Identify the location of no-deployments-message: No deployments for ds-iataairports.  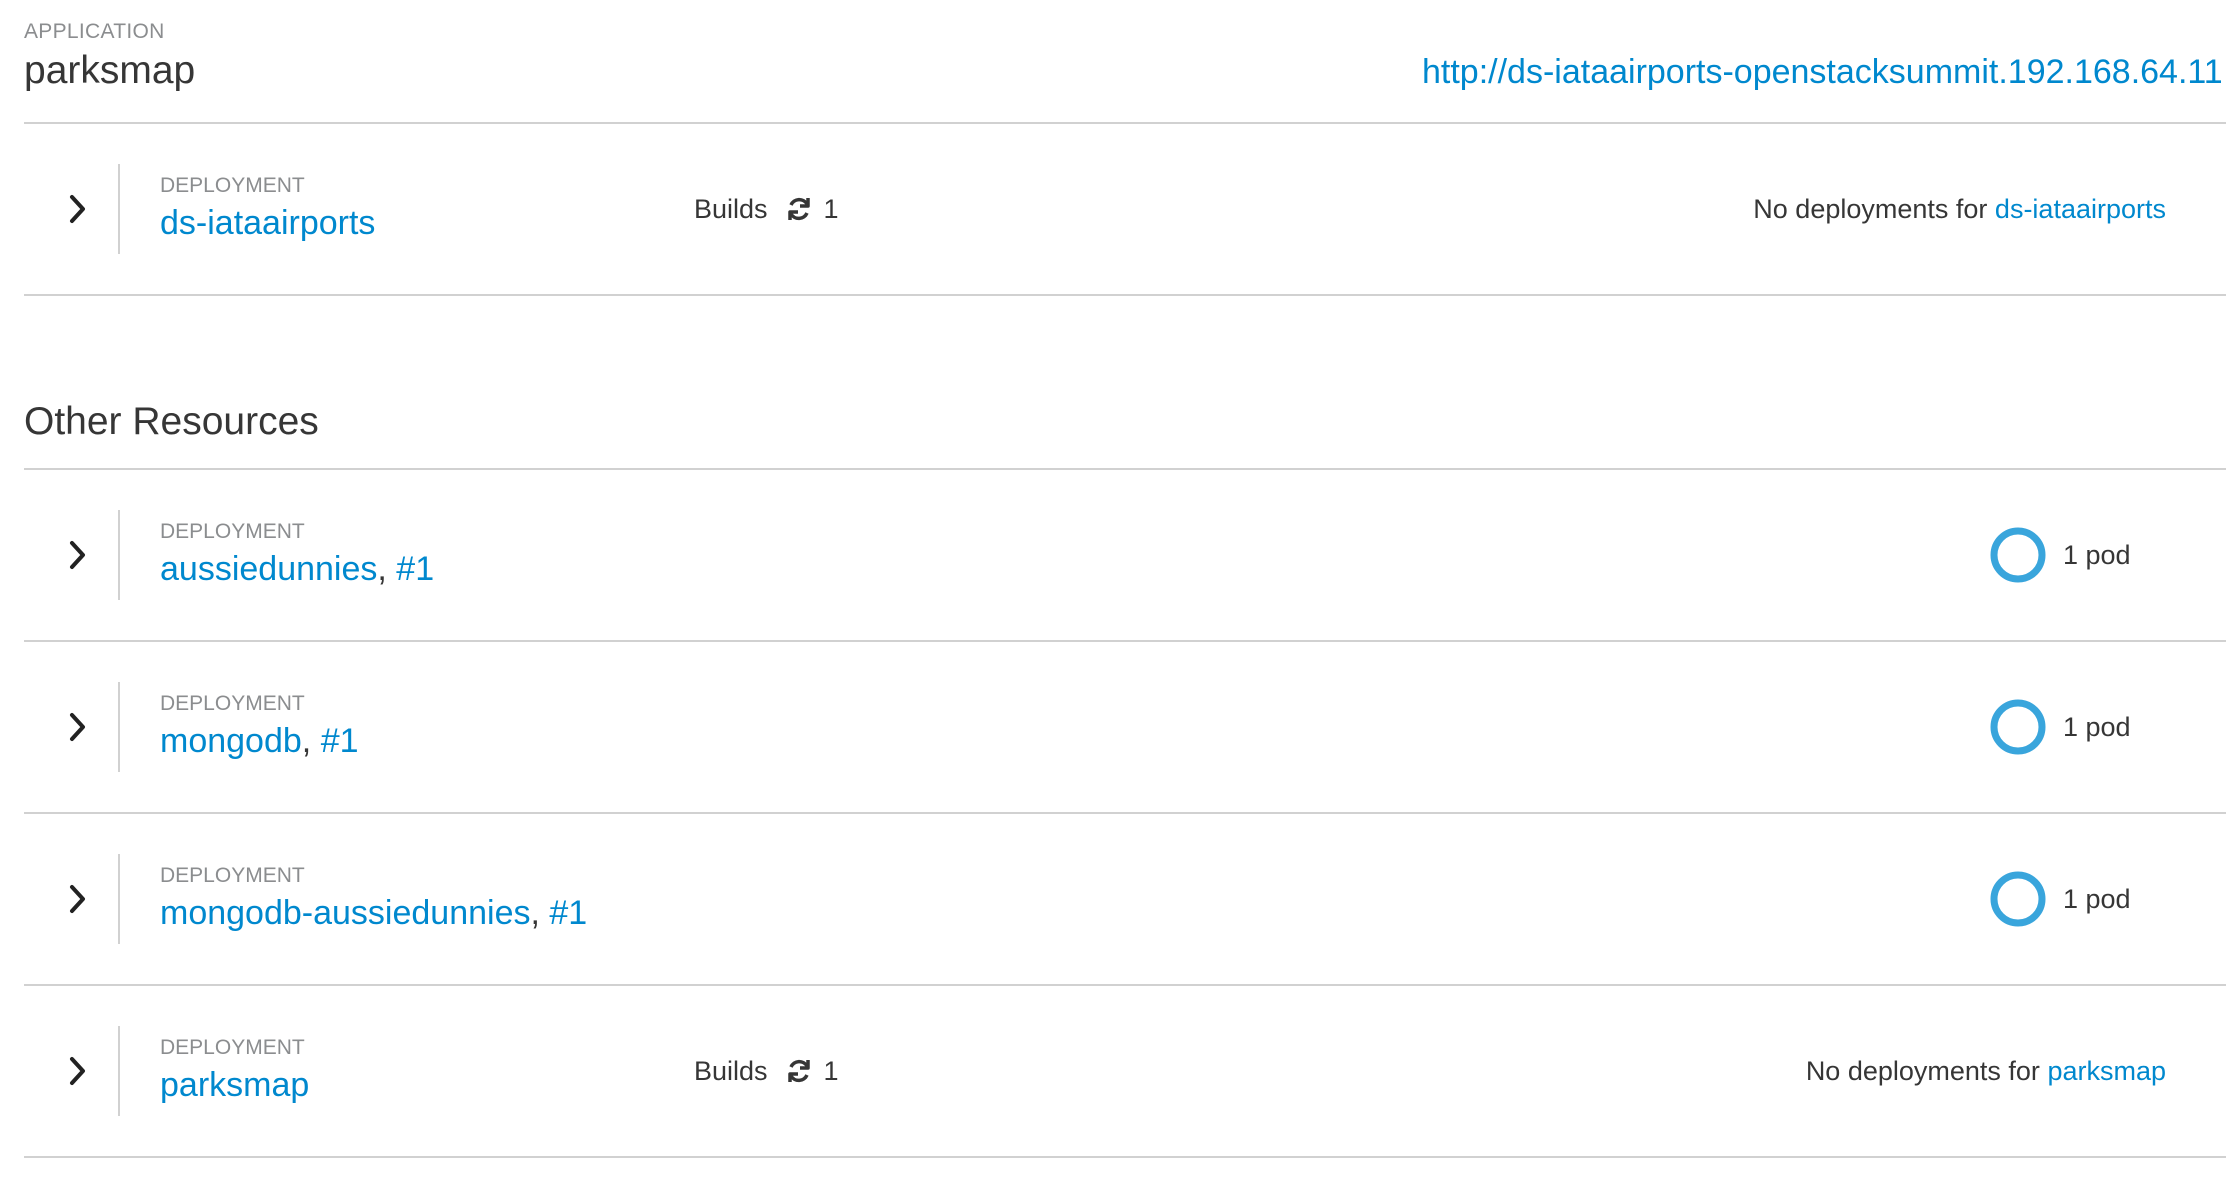
(1959, 209).